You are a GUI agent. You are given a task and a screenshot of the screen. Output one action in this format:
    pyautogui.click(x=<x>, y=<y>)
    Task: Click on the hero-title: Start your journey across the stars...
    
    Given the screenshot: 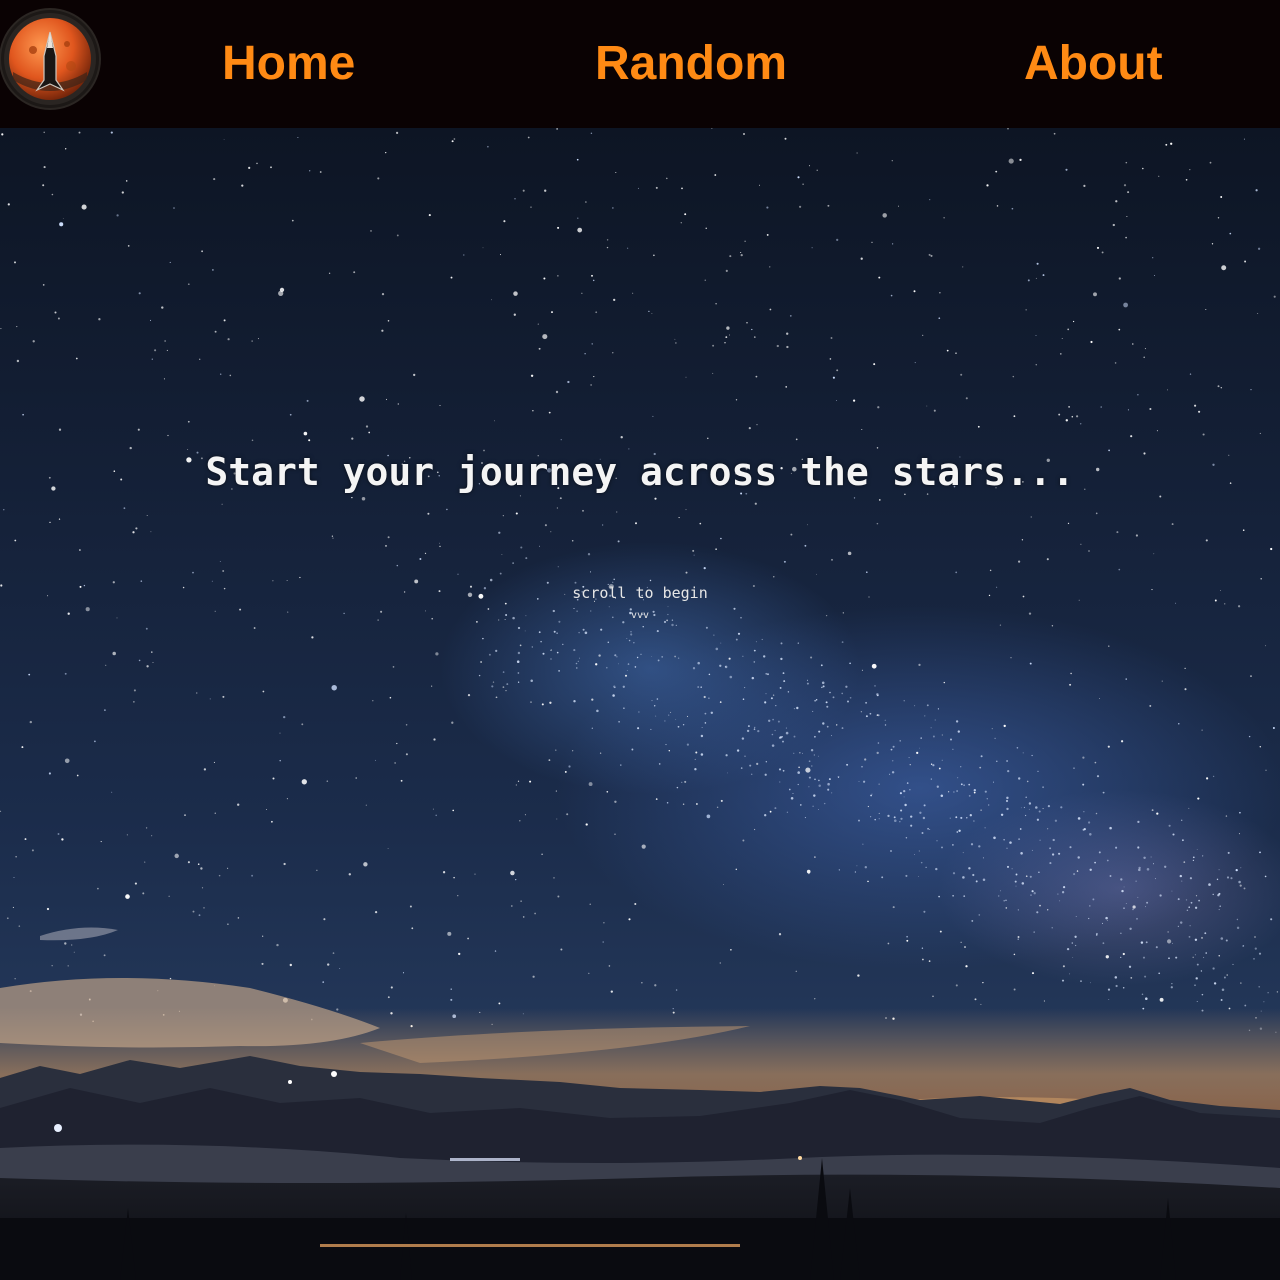 What is the action you would take?
    pyautogui.click(x=640, y=472)
    